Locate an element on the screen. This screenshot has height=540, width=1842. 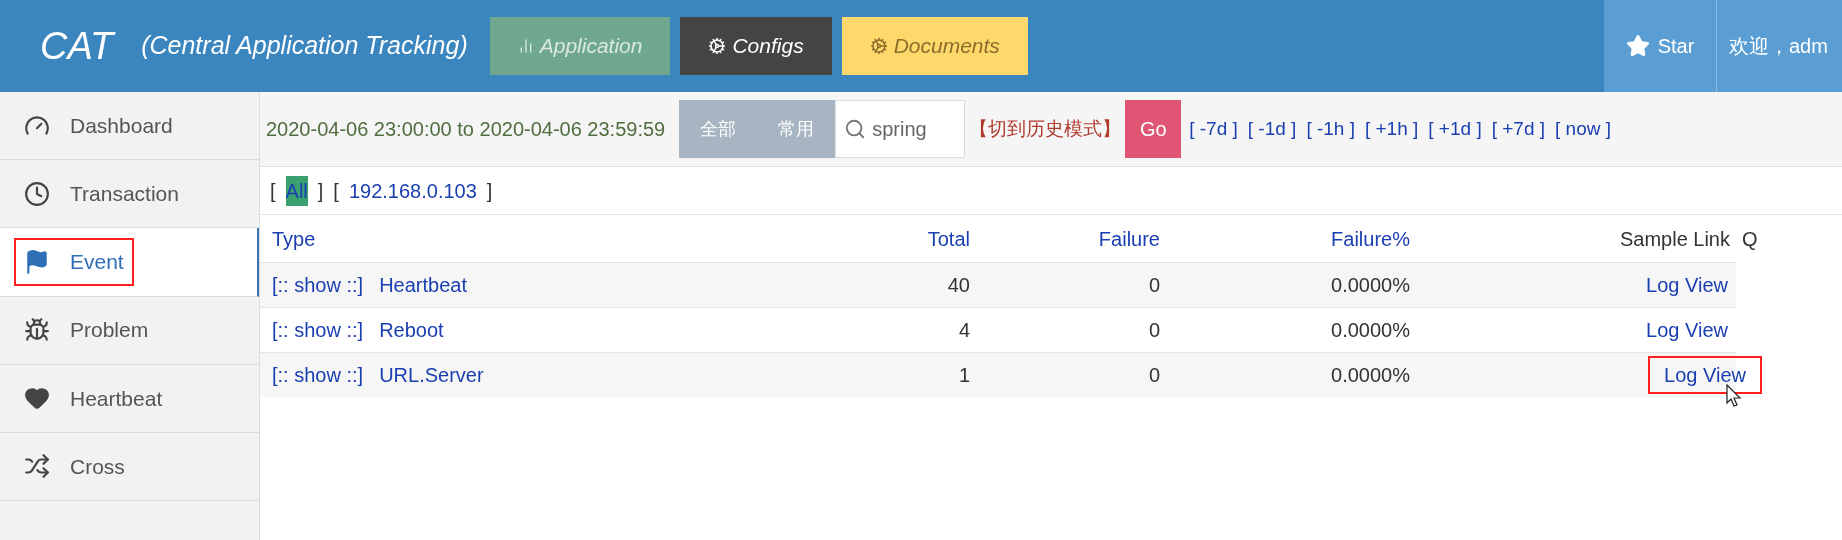
clock-icon is located at coordinates (37, 193).